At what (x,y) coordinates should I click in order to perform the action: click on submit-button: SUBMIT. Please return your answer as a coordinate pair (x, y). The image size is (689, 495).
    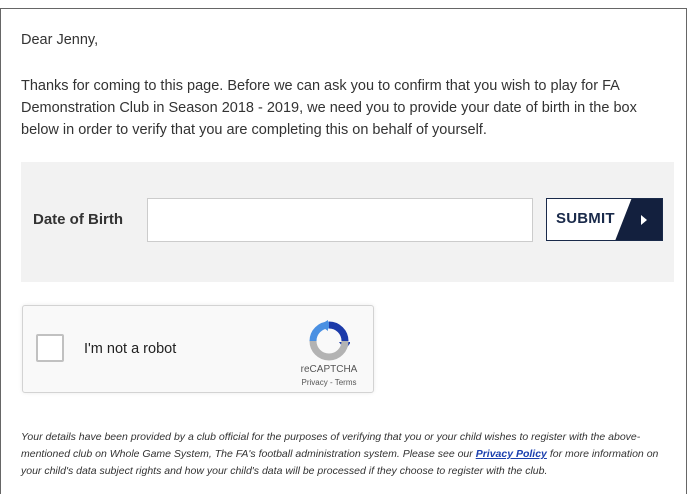
    Looking at the image, I should click on (604, 219).